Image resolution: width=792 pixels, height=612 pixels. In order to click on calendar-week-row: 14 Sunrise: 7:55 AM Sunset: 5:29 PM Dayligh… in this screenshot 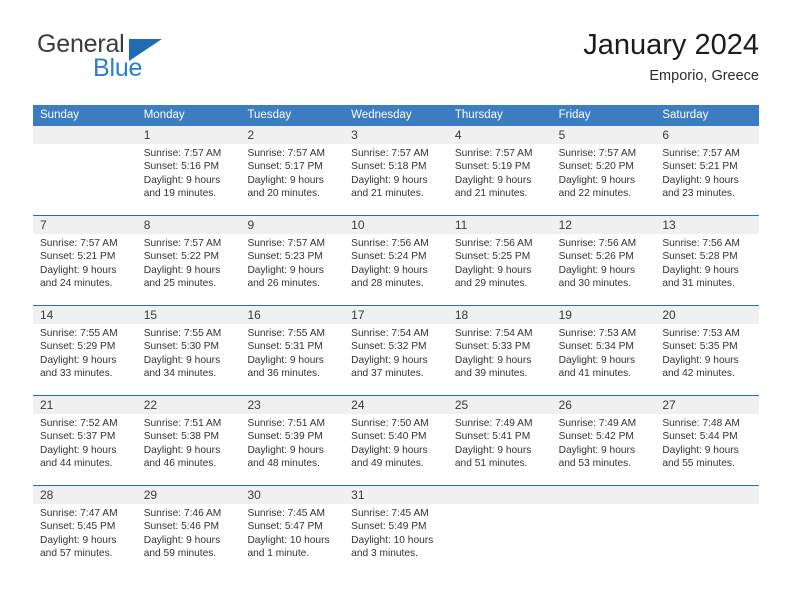, I will do `click(396, 350)`.